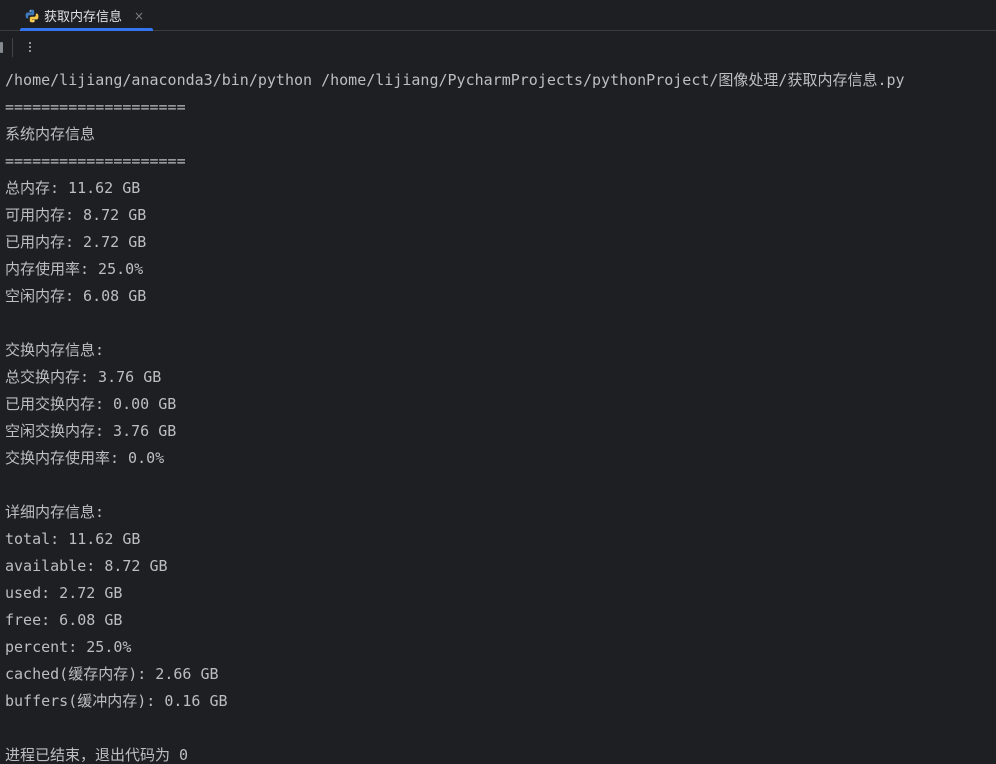  Describe the element at coordinates (91, 431) in the screenshot. I see `console-line: 空闲交换内存: 3.76 GB` at that location.